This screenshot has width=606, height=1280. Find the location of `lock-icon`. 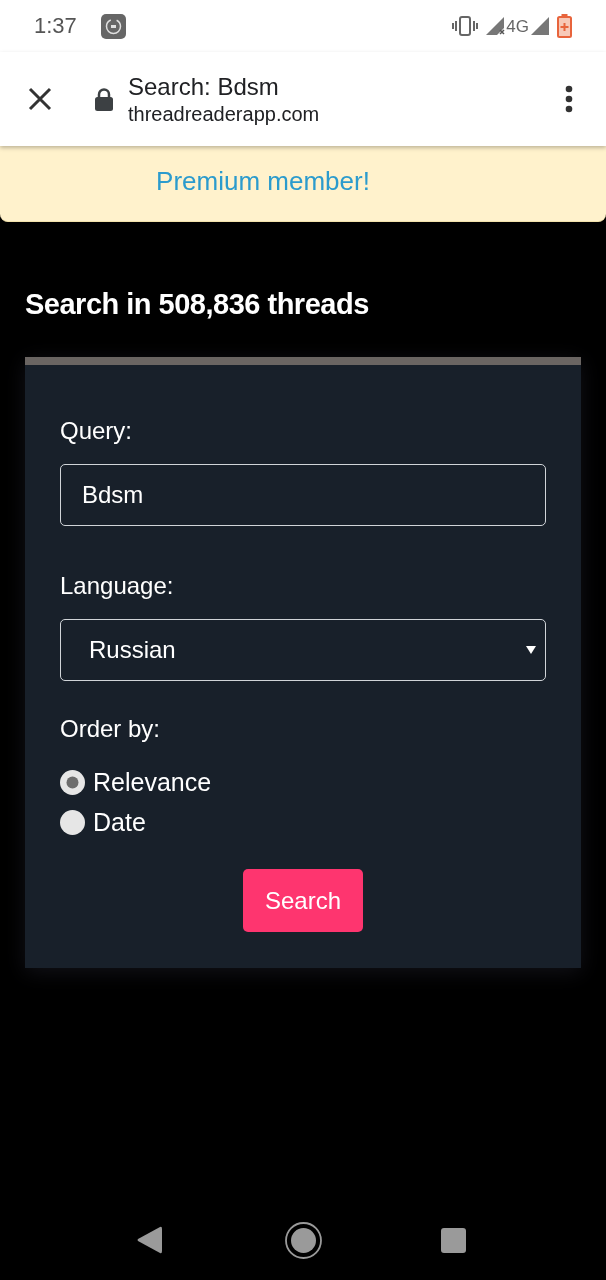

lock-icon is located at coordinates (104, 99).